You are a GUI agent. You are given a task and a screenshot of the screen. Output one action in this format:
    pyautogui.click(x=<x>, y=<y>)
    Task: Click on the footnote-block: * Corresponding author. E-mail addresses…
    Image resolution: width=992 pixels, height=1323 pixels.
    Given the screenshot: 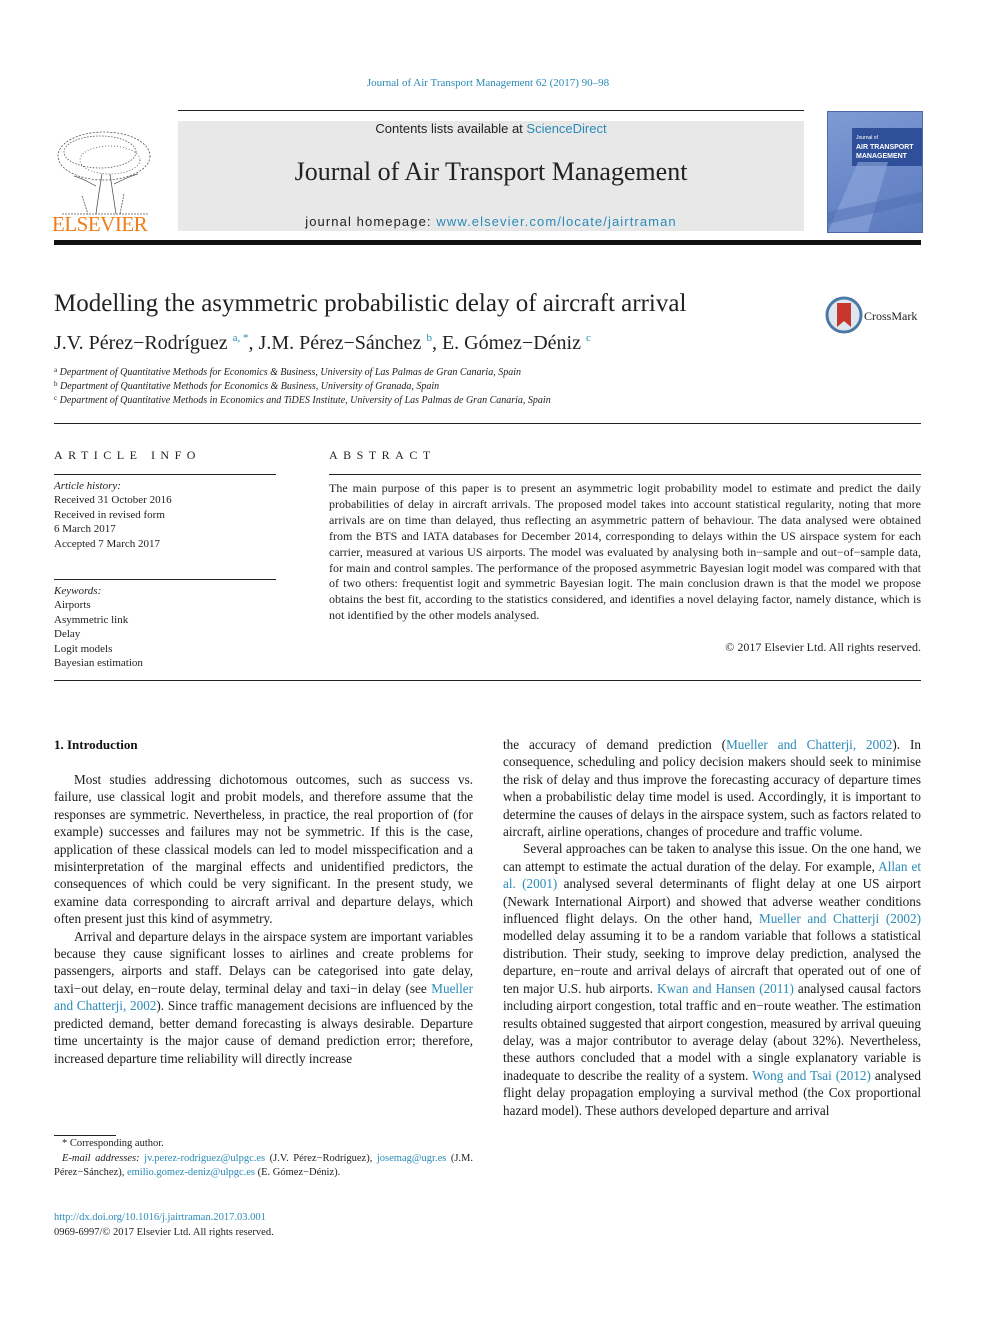 What is the action you would take?
    pyautogui.click(x=263, y=1159)
    